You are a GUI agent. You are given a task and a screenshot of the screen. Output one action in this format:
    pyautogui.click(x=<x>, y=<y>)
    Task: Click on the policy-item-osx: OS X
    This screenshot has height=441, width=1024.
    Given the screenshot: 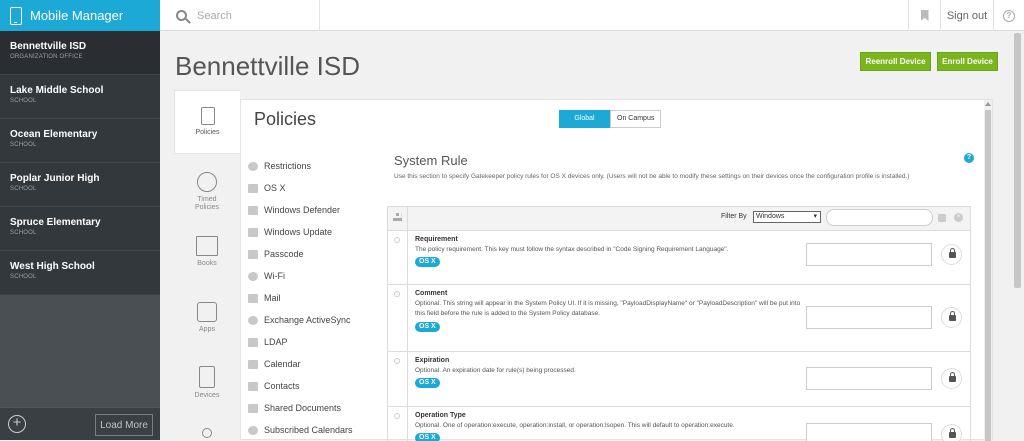 What is the action you would take?
    pyautogui.click(x=316, y=188)
    